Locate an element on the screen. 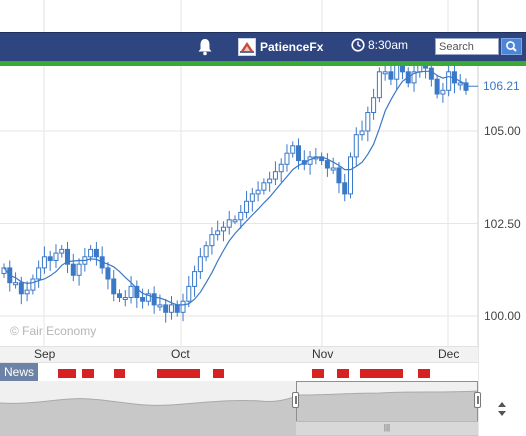 The height and width of the screenshot is (436, 526). search-input is located at coordinates (467, 46).